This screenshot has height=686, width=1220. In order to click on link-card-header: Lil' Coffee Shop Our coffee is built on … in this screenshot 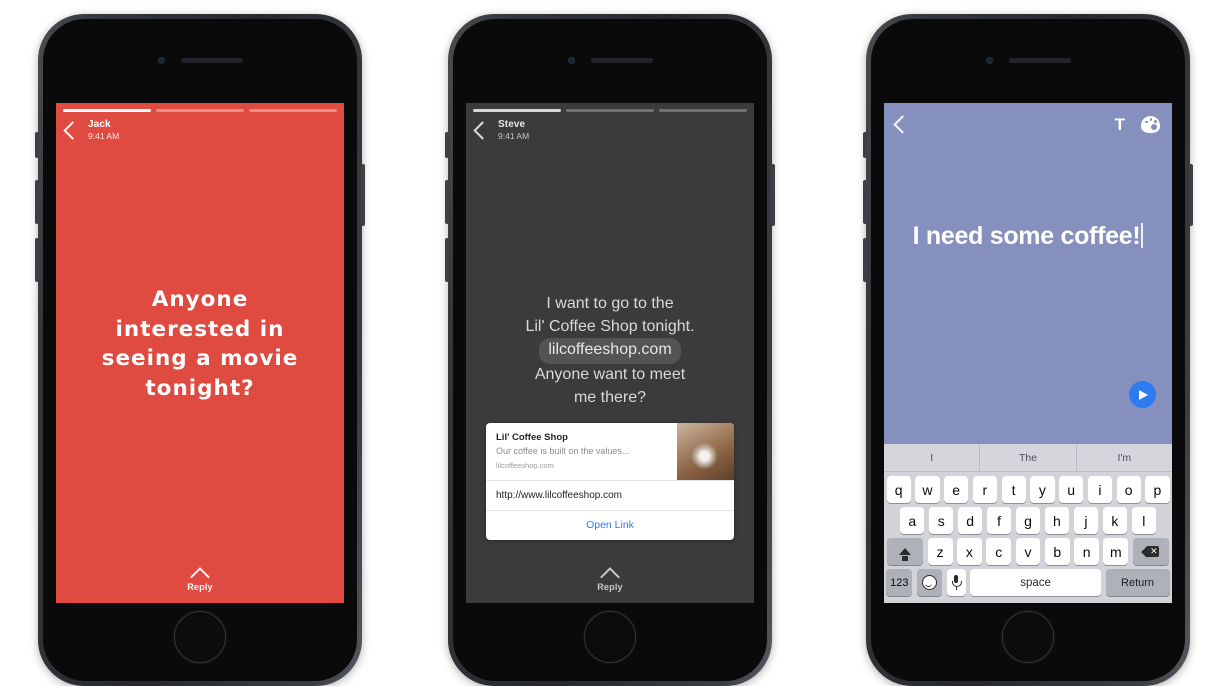, I will do `click(610, 451)`.